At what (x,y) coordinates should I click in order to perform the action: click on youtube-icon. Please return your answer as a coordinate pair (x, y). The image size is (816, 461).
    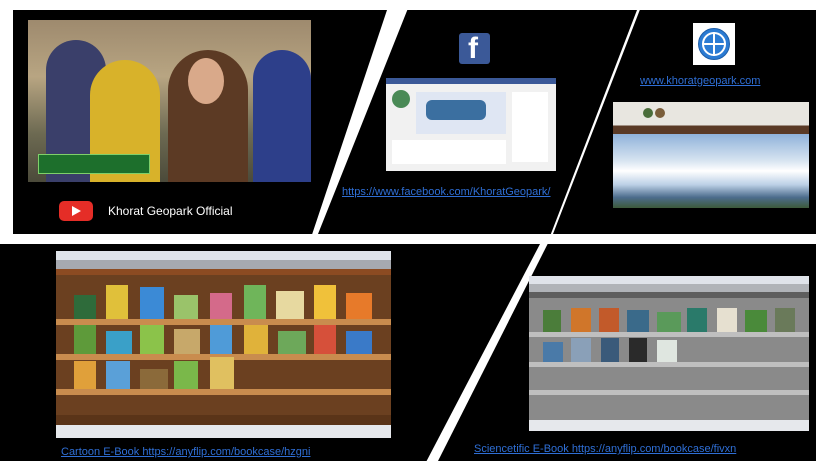
    Looking at the image, I should click on (76, 211).